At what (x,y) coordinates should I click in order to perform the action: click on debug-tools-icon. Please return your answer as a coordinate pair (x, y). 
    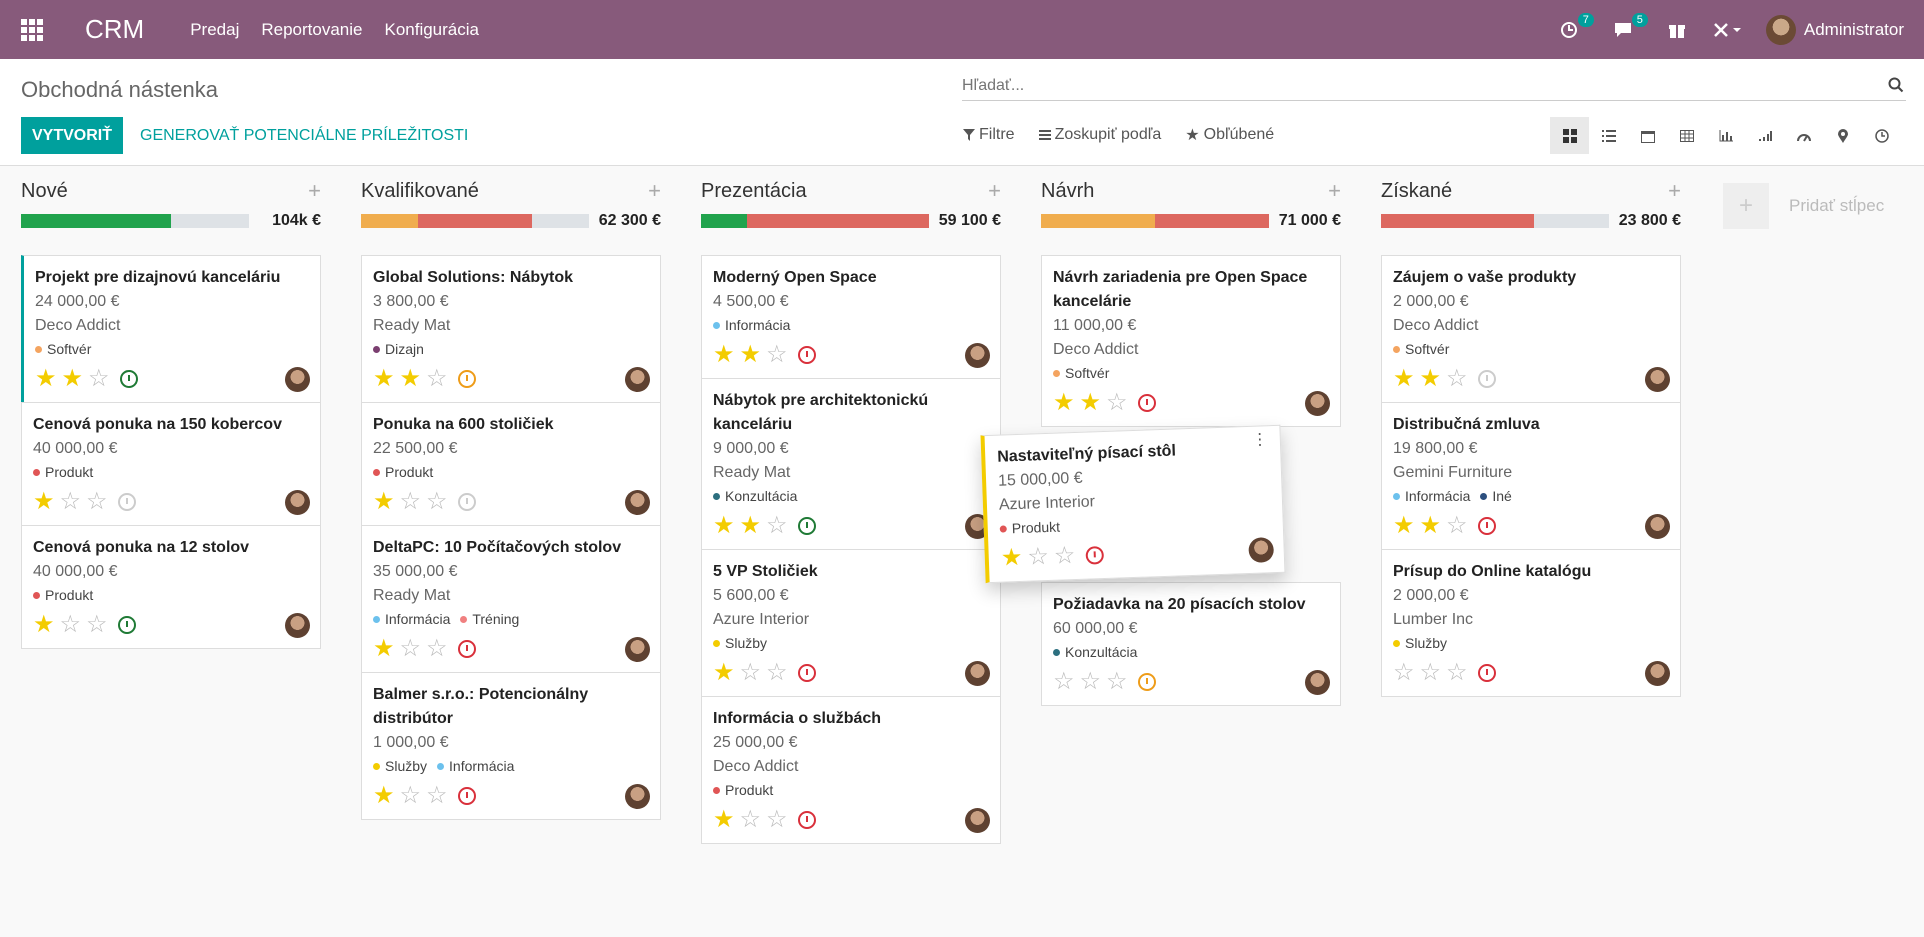
    Looking at the image, I should click on (1727, 30).